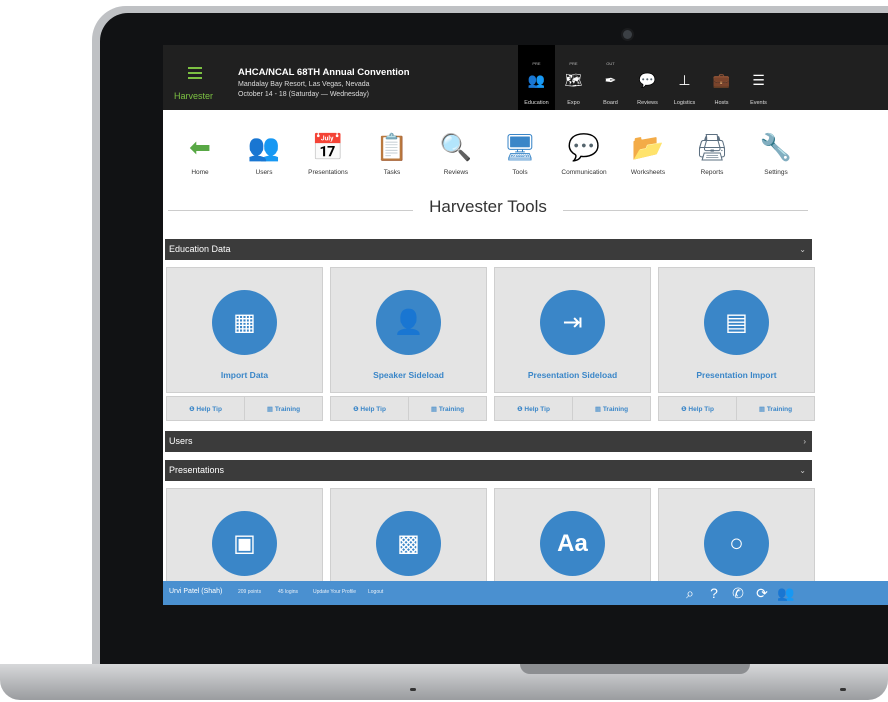  What do you see at coordinates (610, 103) in the screenshot?
I see `nav-label: Board` at bounding box center [610, 103].